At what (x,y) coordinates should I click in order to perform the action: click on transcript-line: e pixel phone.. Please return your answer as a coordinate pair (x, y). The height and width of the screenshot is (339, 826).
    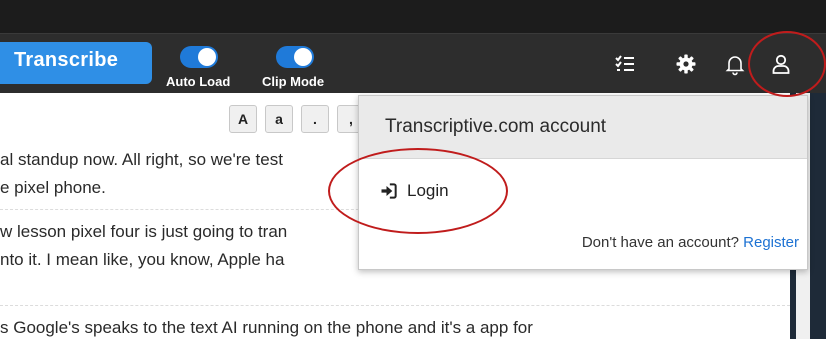
    Looking at the image, I should click on (53, 188).